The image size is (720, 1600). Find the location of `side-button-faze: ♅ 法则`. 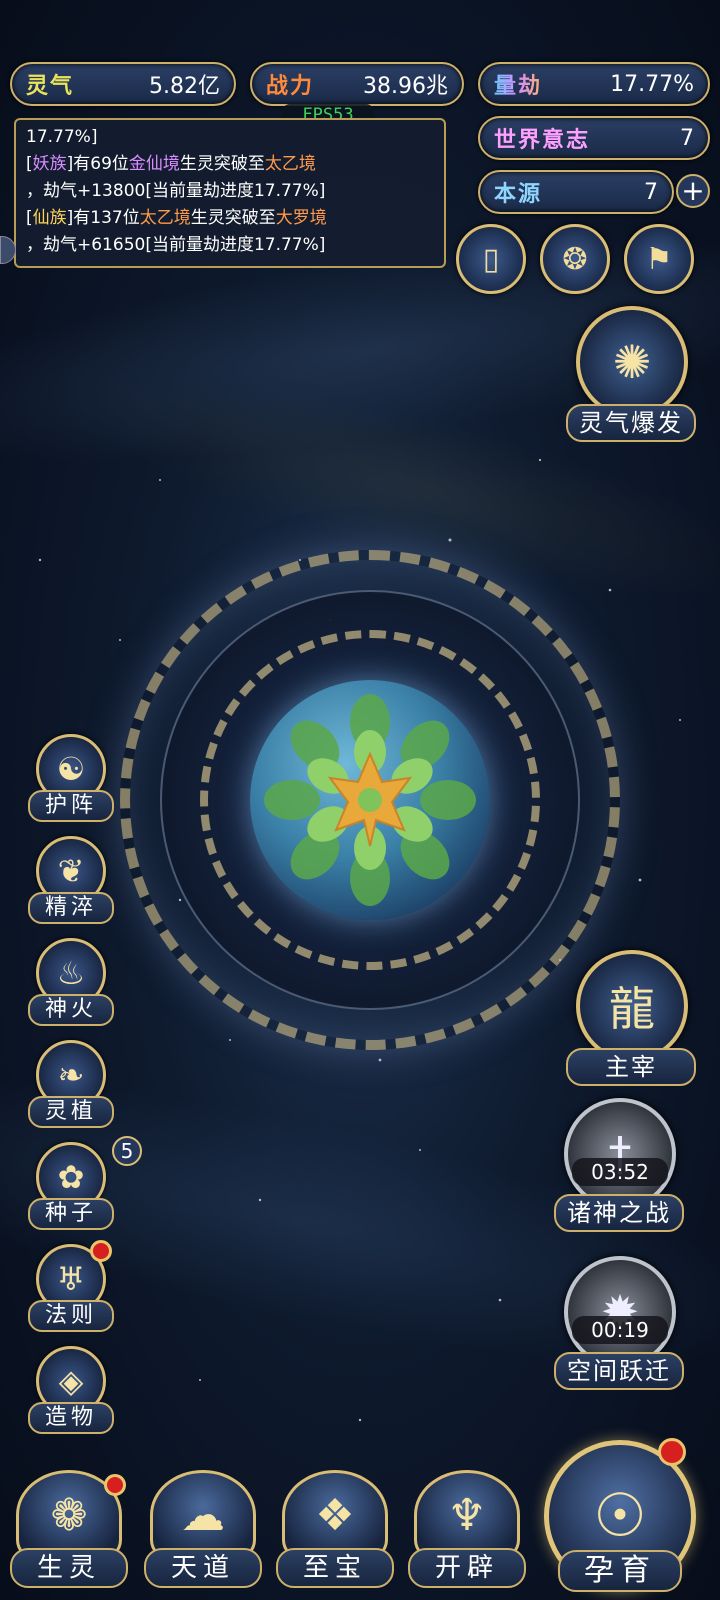

side-button-faze: ♅ 法则 is located at coordinates (71, 1290).